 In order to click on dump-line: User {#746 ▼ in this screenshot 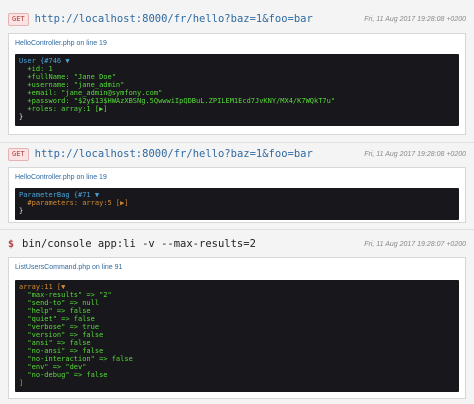, I will do `click(237, 61)`.